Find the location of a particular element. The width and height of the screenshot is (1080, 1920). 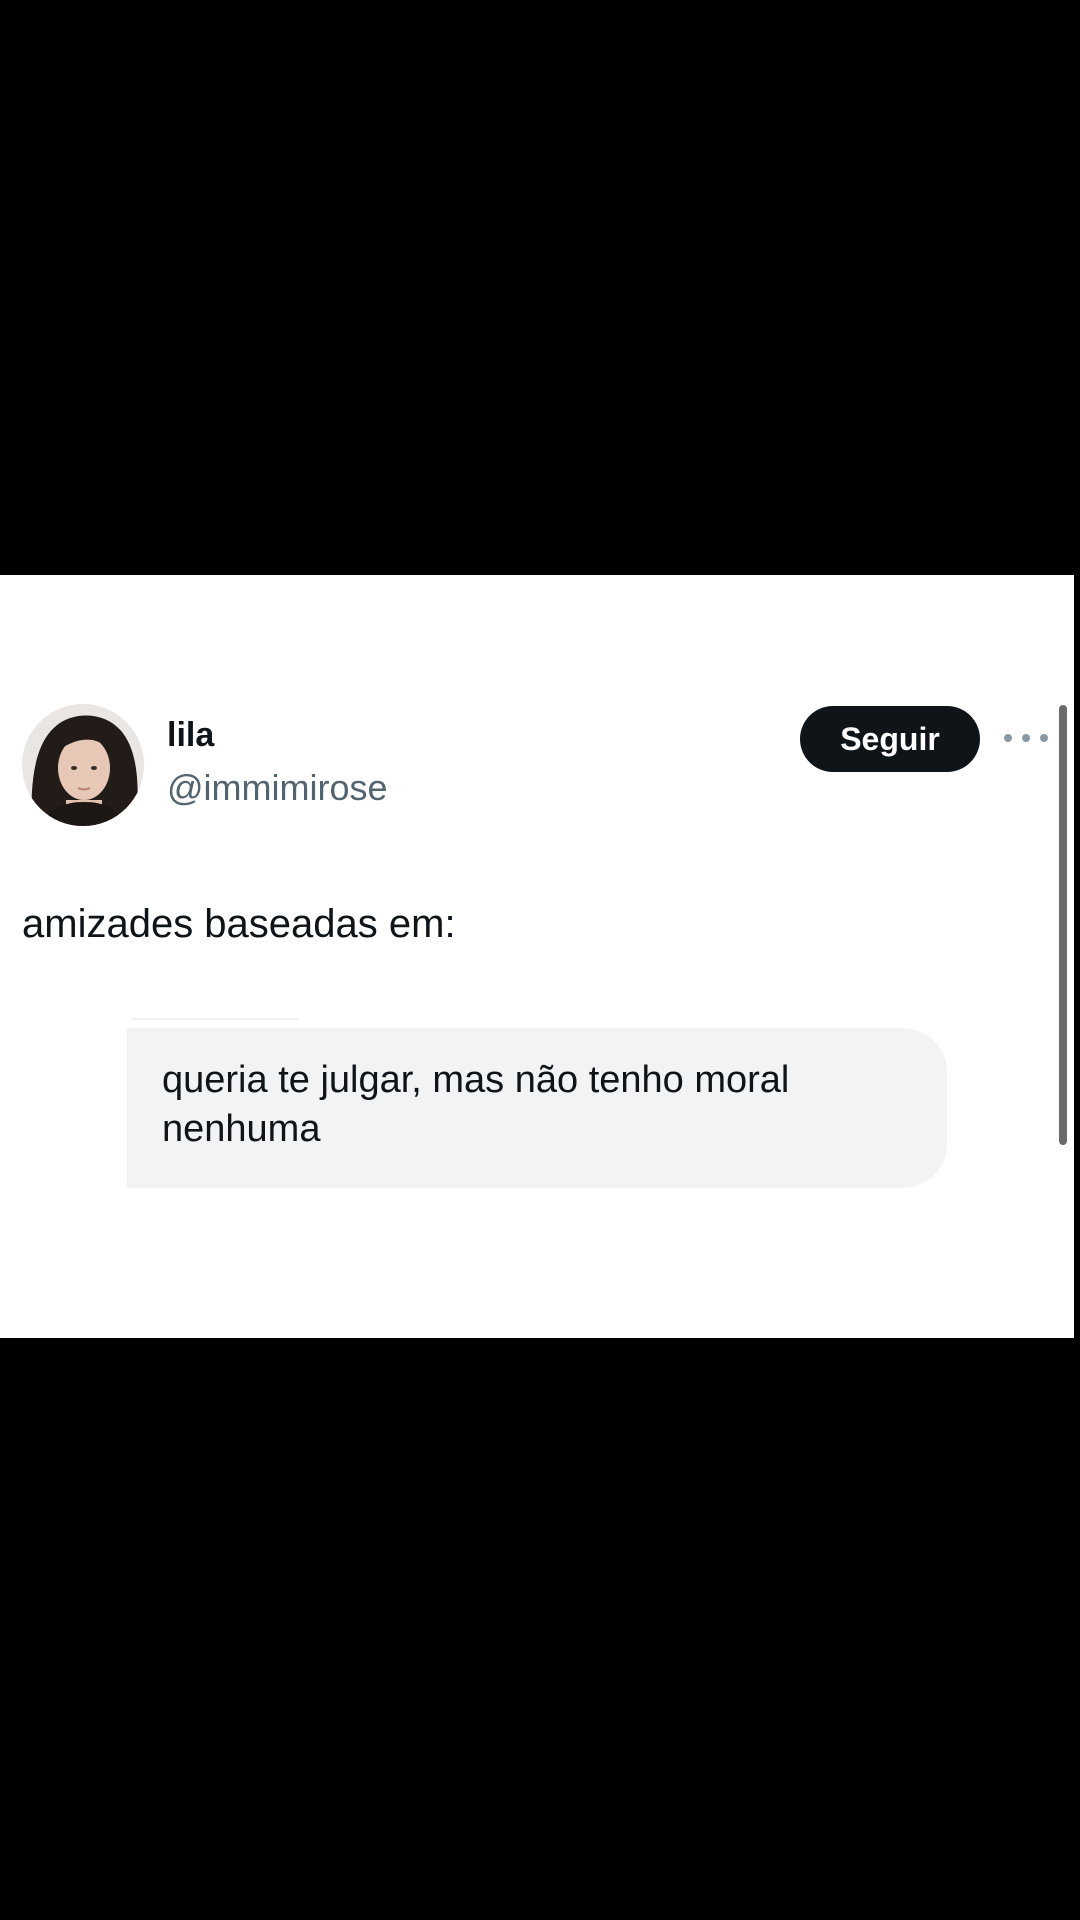

avatar-image is located at coordinates (83, 765).